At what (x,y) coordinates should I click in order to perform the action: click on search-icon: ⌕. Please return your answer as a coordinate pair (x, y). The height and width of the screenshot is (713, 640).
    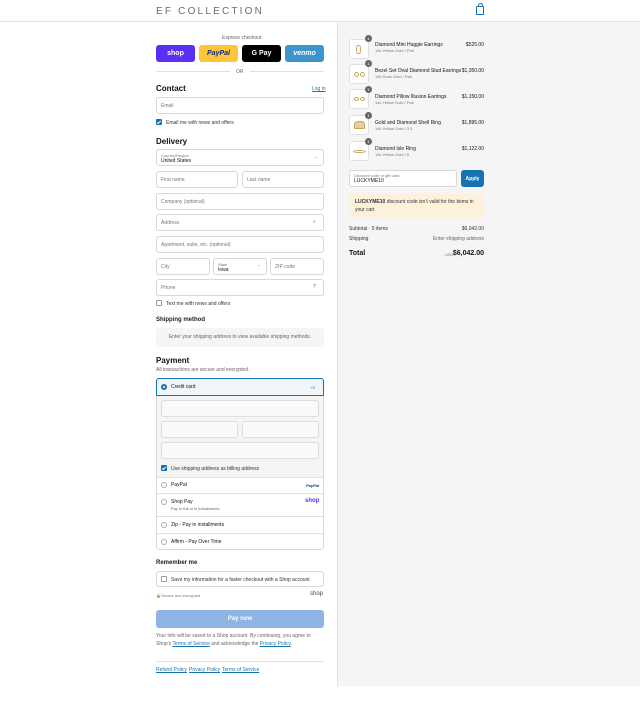
    Looking at the image, I should click on (314, 222).